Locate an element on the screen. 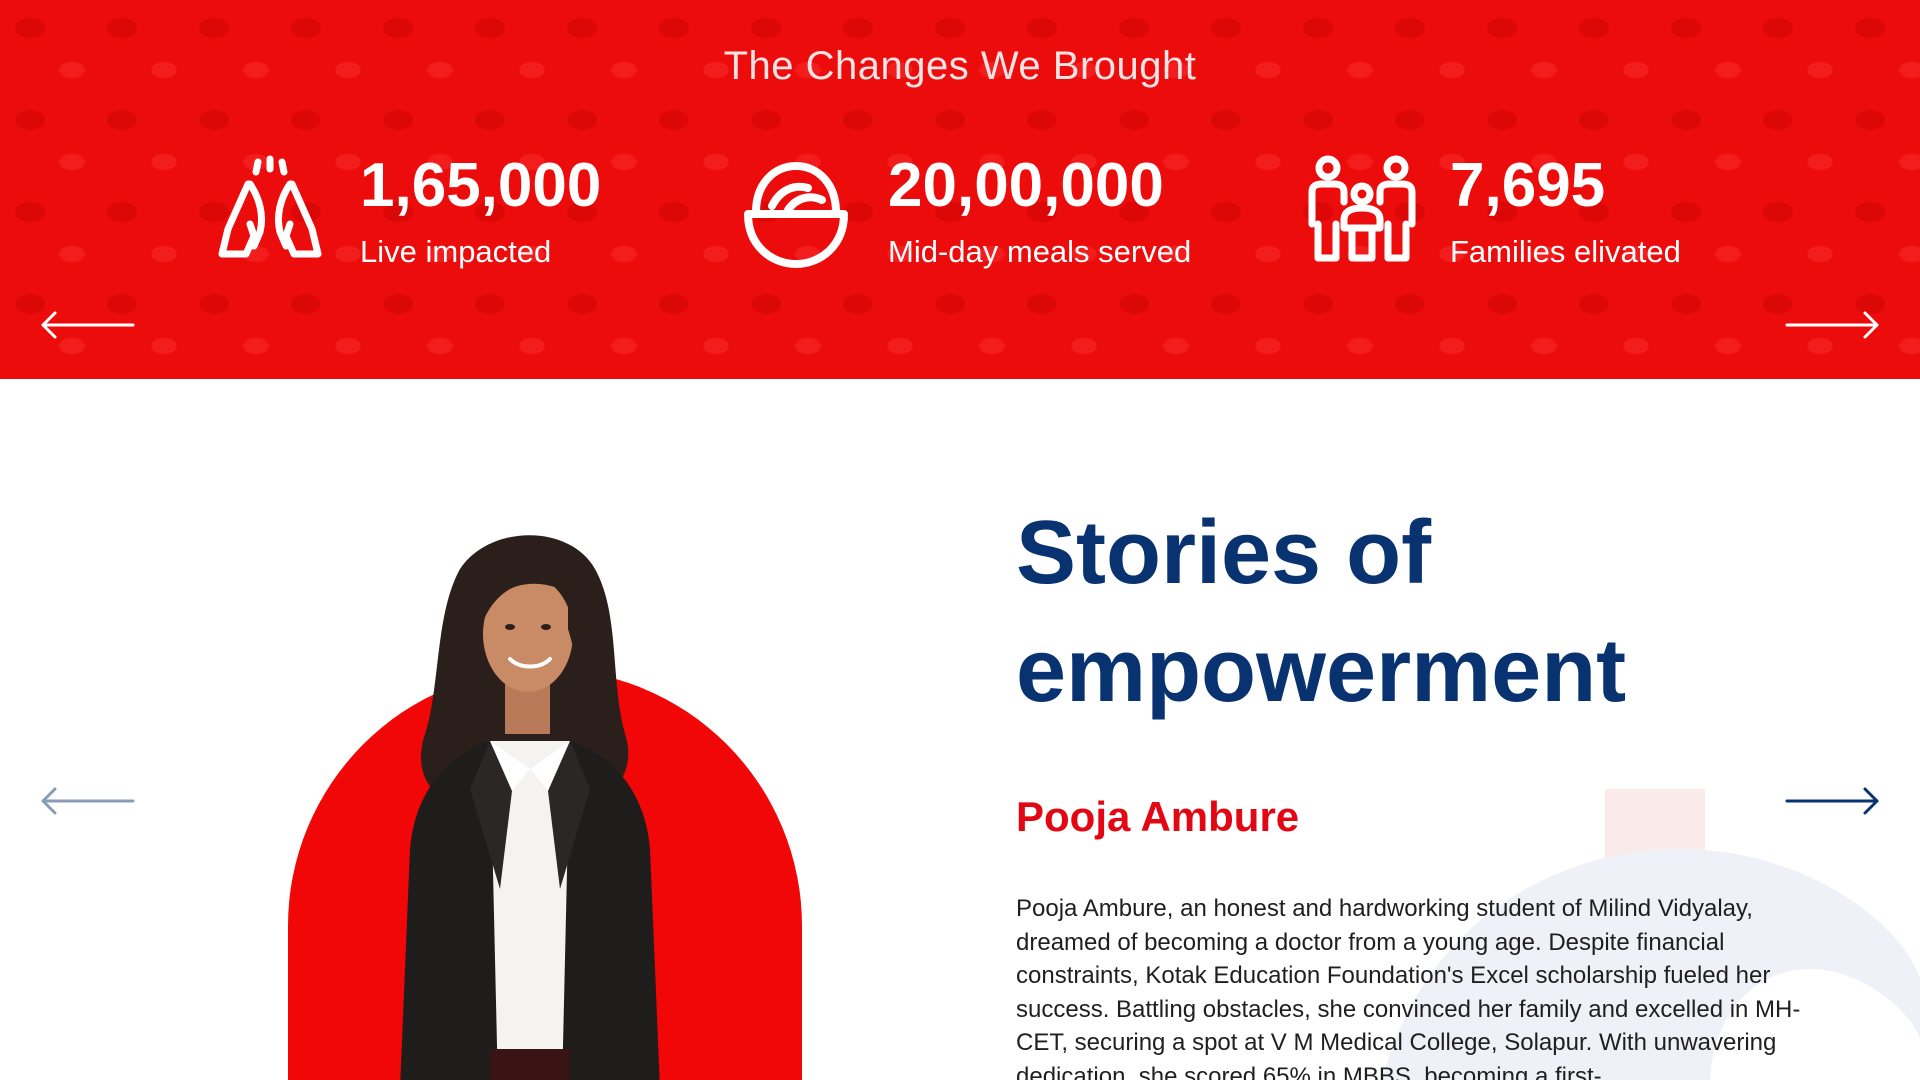  praying-hands-icon is located at coordinates (268, 212).